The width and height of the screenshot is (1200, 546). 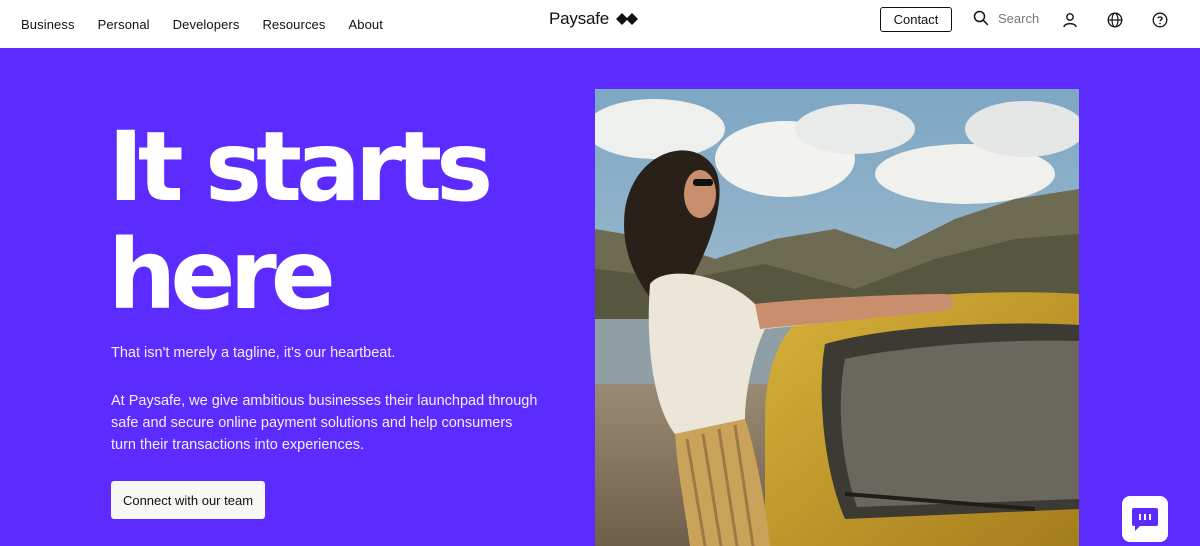 I want to click on hero-title: It starts here, so click(x=318, y=221).